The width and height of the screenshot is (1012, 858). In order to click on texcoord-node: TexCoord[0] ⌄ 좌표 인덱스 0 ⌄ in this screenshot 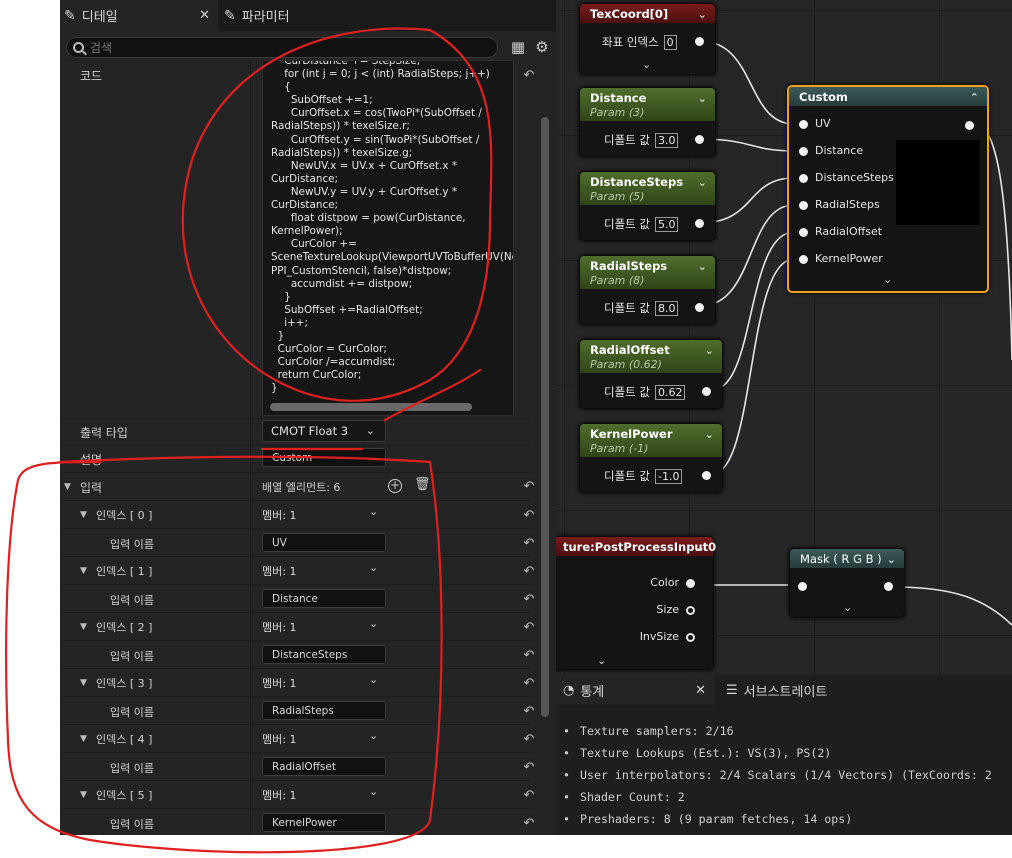, I will do `click(647, 39)`.